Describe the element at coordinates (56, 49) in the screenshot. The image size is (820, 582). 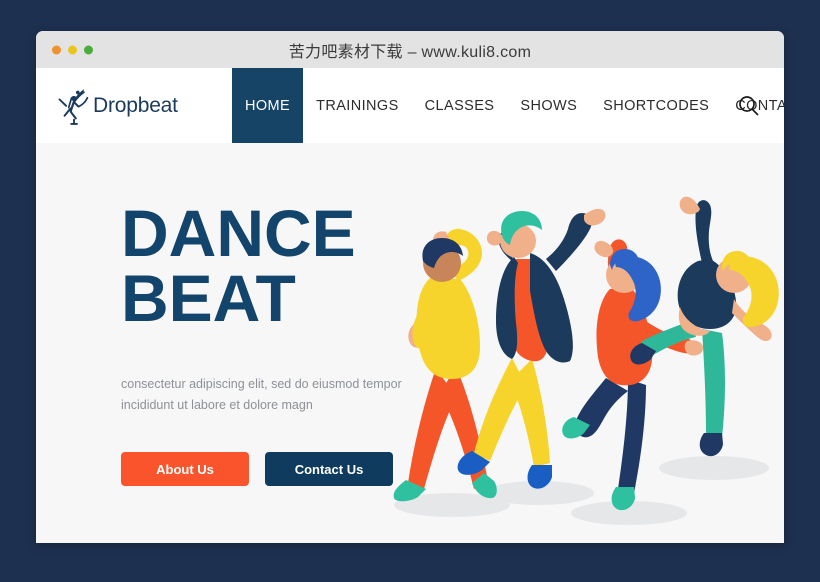
I see `close-window-button` at that location.